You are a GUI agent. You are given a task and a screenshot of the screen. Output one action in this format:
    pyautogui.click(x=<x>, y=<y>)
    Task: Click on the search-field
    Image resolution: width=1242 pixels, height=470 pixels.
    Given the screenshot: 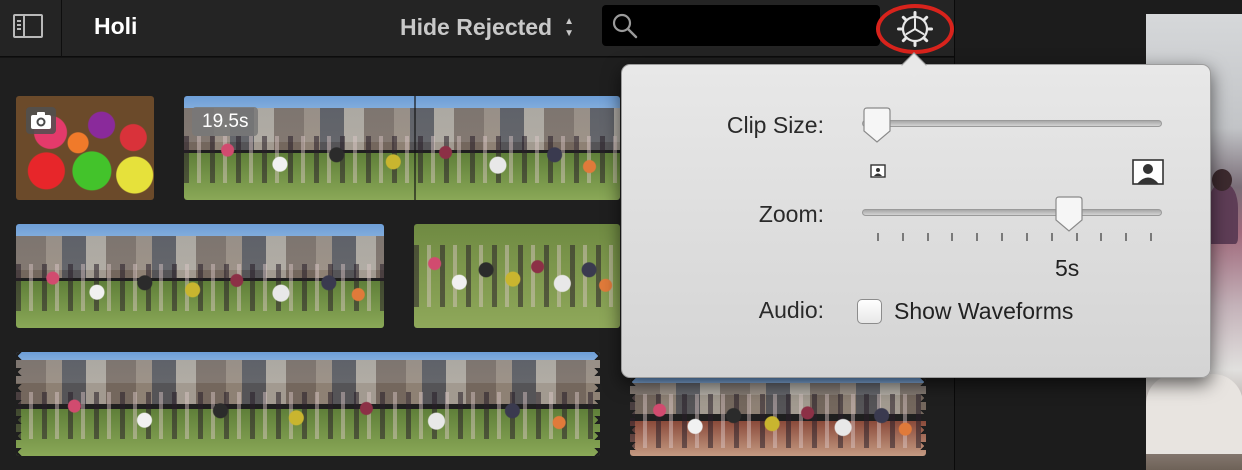 What is the action you would take?
    pyautogui.click(x=741, y=25)
    